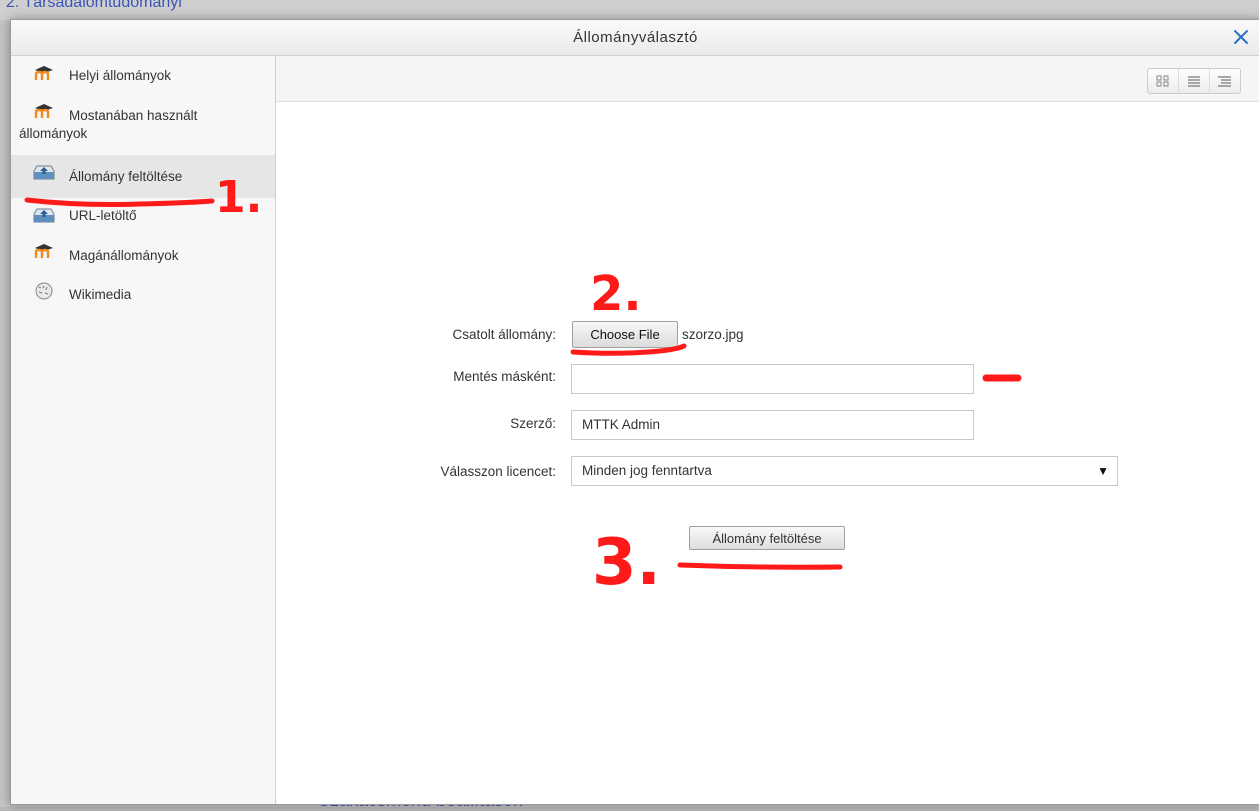 This screenshot has width=1259, height=811. Describe the element at coordinates (625, 334) in the screenshot. I see `choose-file-button: Choose File` at that location.